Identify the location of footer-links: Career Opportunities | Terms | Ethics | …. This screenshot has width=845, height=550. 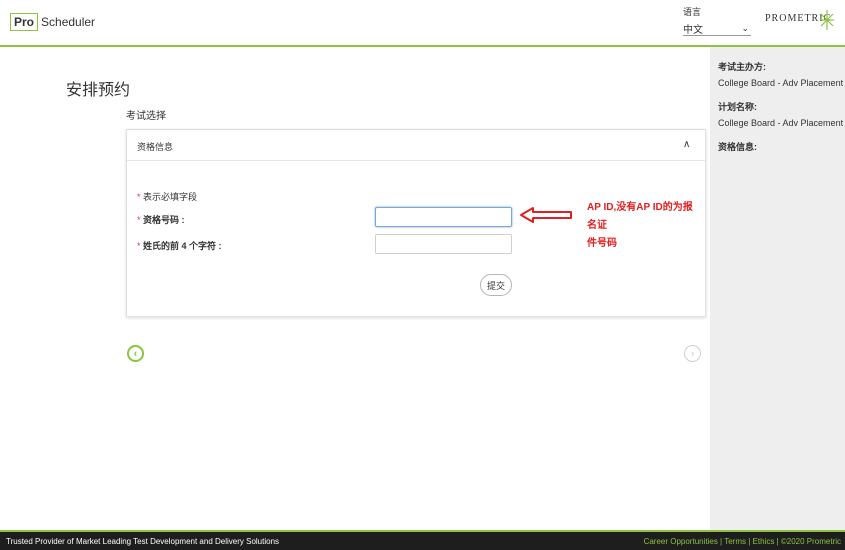
(742, 541).